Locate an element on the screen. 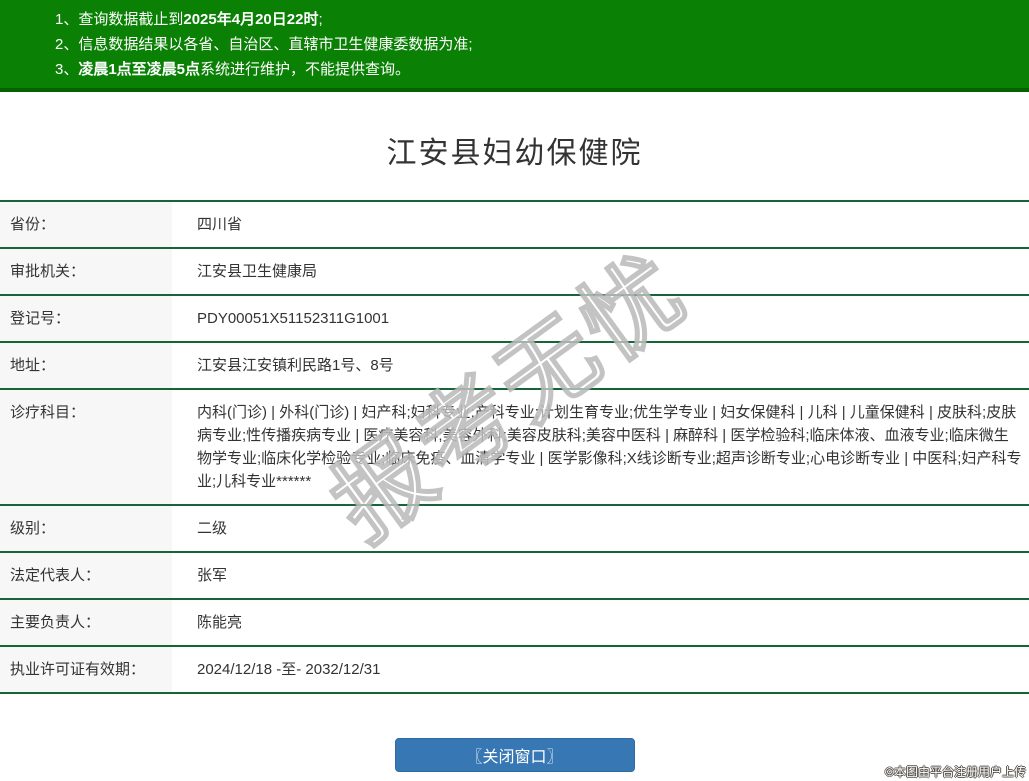  notice-line: 2、信息数据结果以各省、自治区、直辖市卫生健康委数据为准; is located at coordinates (537, 44).